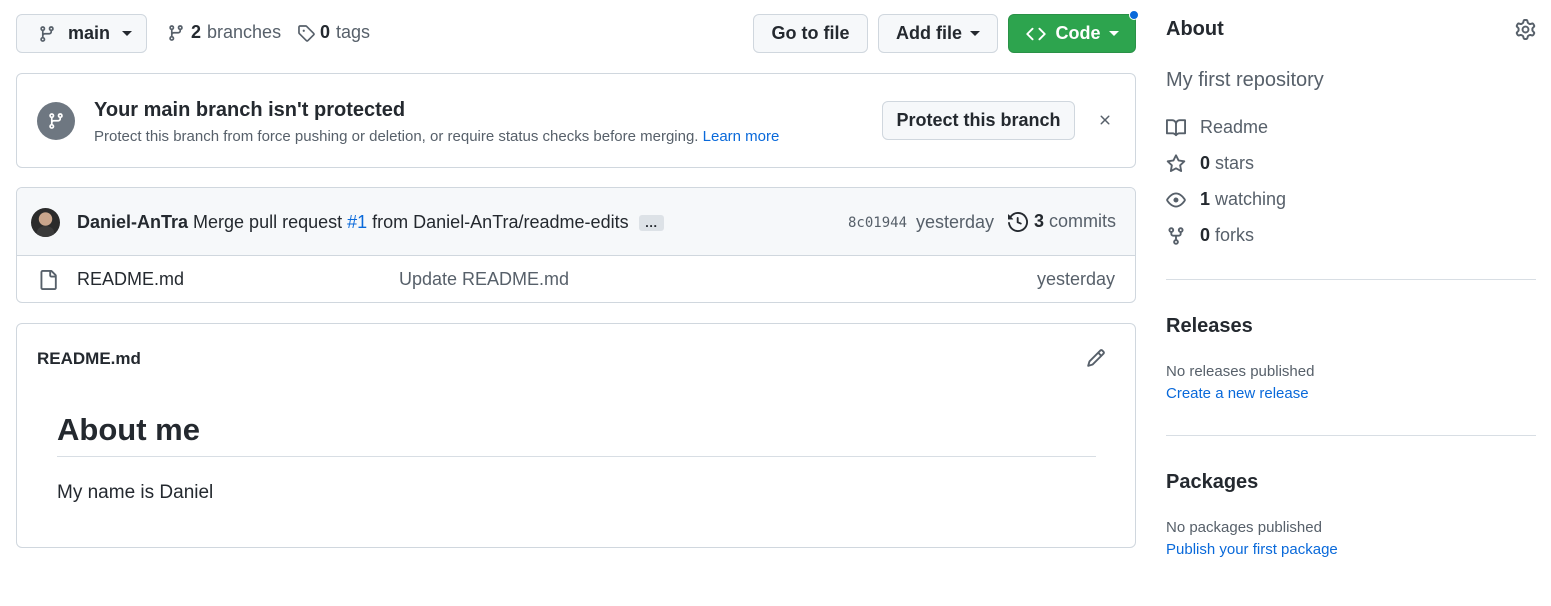  What do you see at coordinates (1195, 29) in the screenshot?
I see `about-title: About` at bounding box center [1195, 29].